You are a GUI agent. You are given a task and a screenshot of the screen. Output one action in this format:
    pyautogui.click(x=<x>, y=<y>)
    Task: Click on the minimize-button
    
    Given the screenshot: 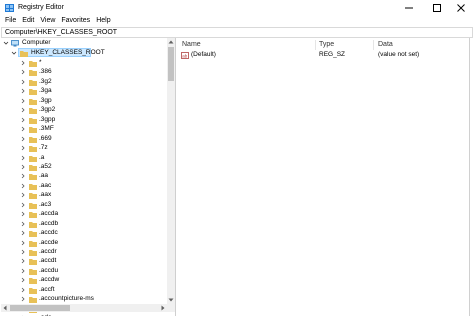 What is the action you would take?
    pyautogui.click(x=409, y=8)
    